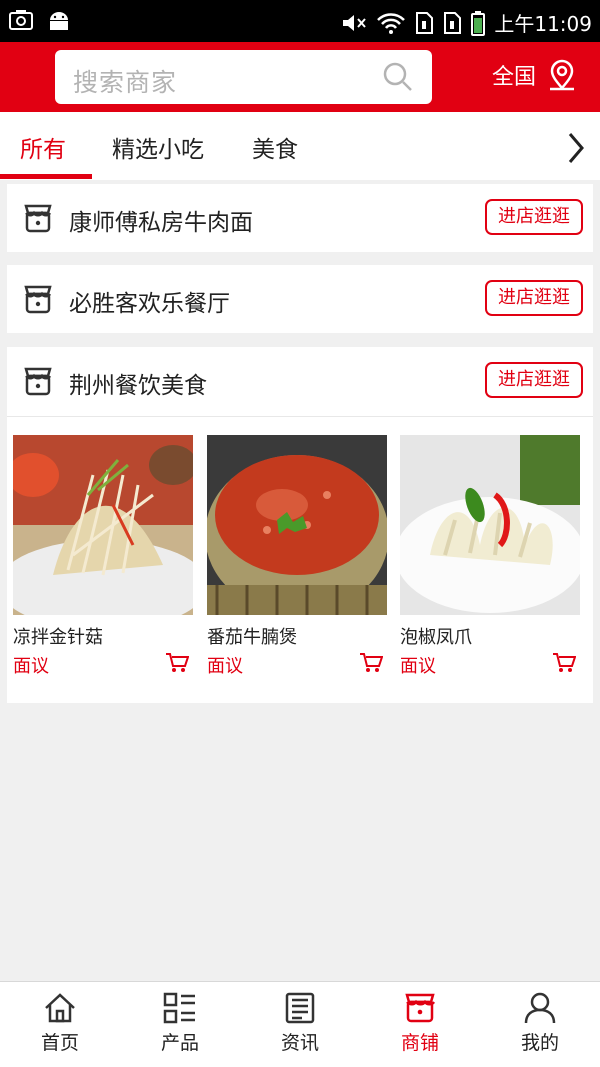  I want to click on search-placeholder: 搜索商家, so click(125, 82).